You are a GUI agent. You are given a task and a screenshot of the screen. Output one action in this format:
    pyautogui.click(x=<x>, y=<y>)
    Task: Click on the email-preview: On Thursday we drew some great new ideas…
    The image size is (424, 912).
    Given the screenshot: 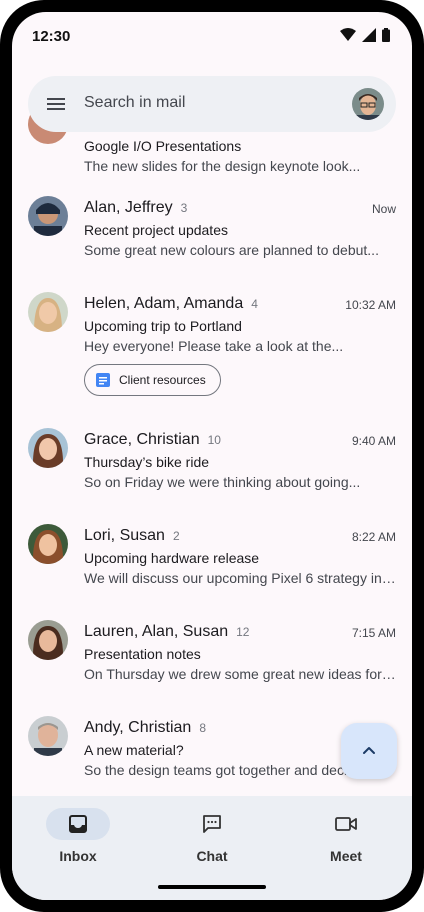 What is the action you would take?
    pyautogui.click(x=240, y=674)
    